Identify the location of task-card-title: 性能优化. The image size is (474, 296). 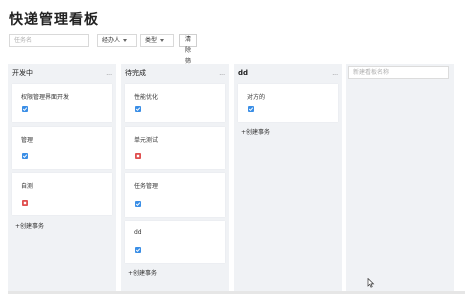
(146, 97).